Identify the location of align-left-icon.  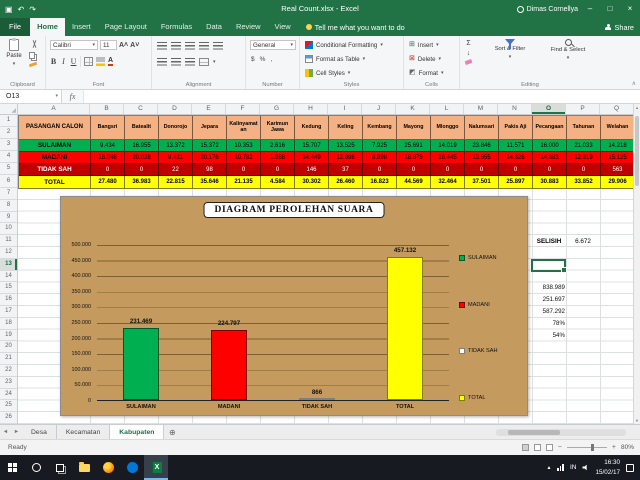
(162, 62).